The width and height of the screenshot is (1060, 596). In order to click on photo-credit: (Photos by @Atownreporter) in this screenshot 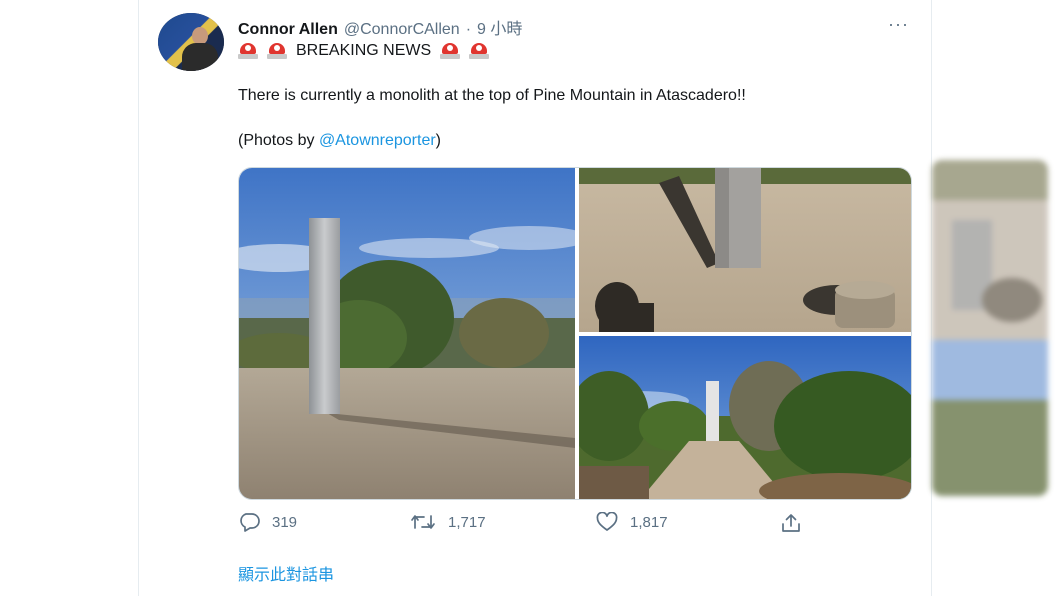, I will do `click(339, 140)`.